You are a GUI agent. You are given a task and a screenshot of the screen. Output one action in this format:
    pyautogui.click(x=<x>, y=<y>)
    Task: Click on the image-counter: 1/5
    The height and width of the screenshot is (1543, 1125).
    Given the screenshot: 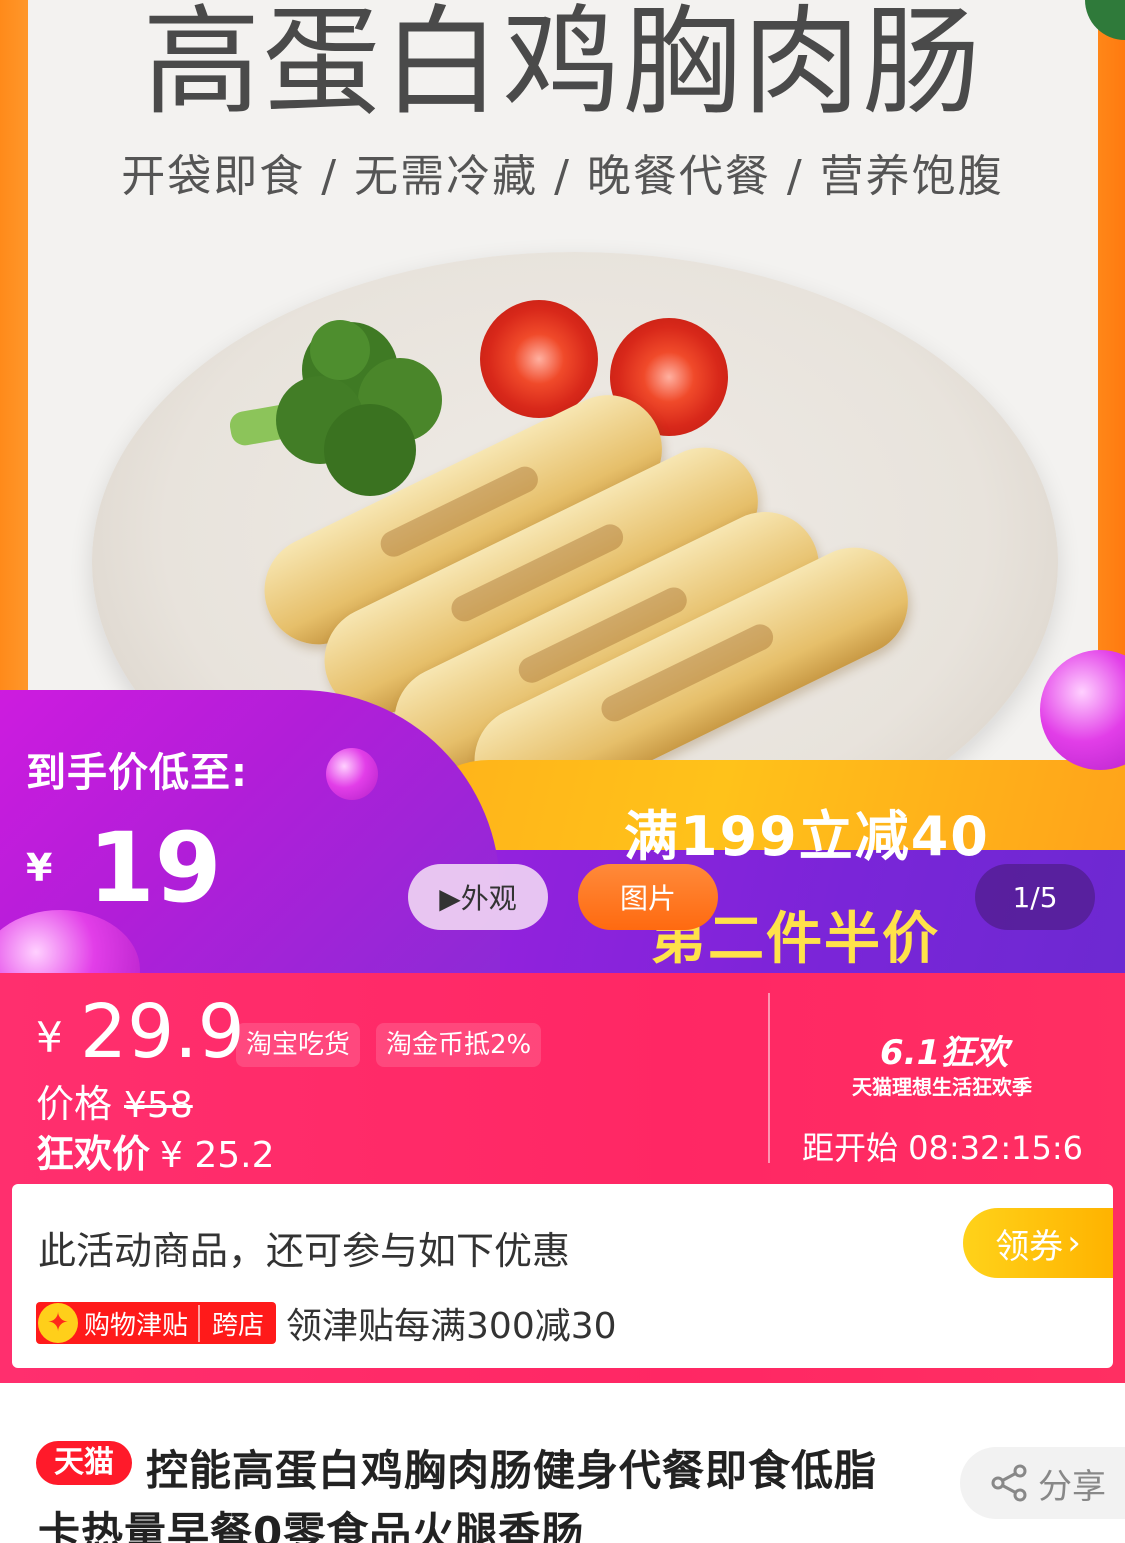 What is the action you would take?
    pyautogui.click(x=1035, y=897)
    